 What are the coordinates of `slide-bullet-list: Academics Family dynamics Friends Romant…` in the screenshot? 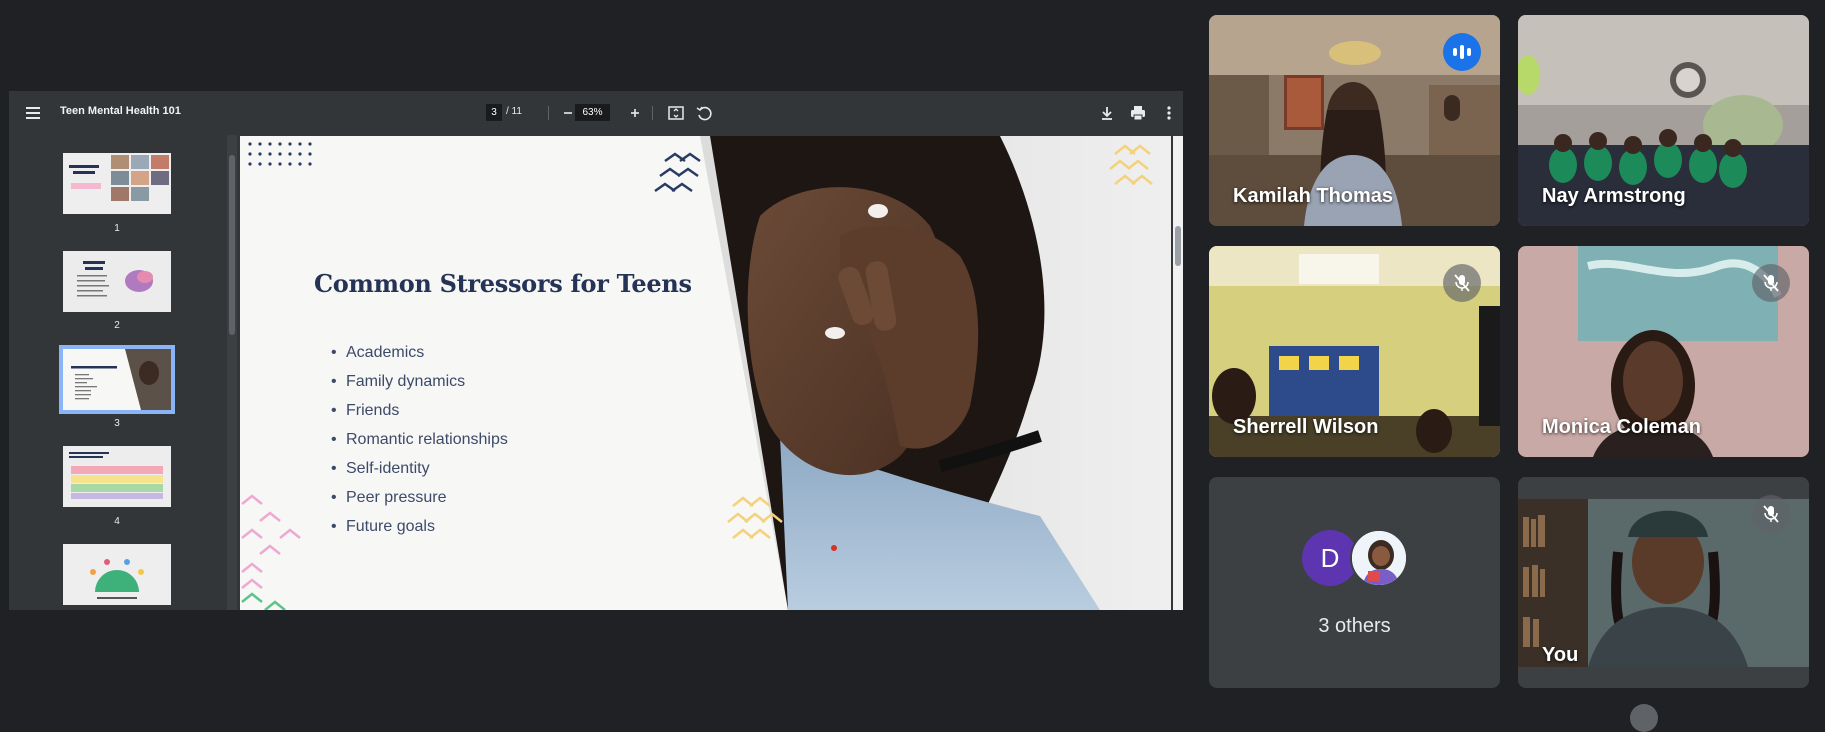 It's located at (419, 445).